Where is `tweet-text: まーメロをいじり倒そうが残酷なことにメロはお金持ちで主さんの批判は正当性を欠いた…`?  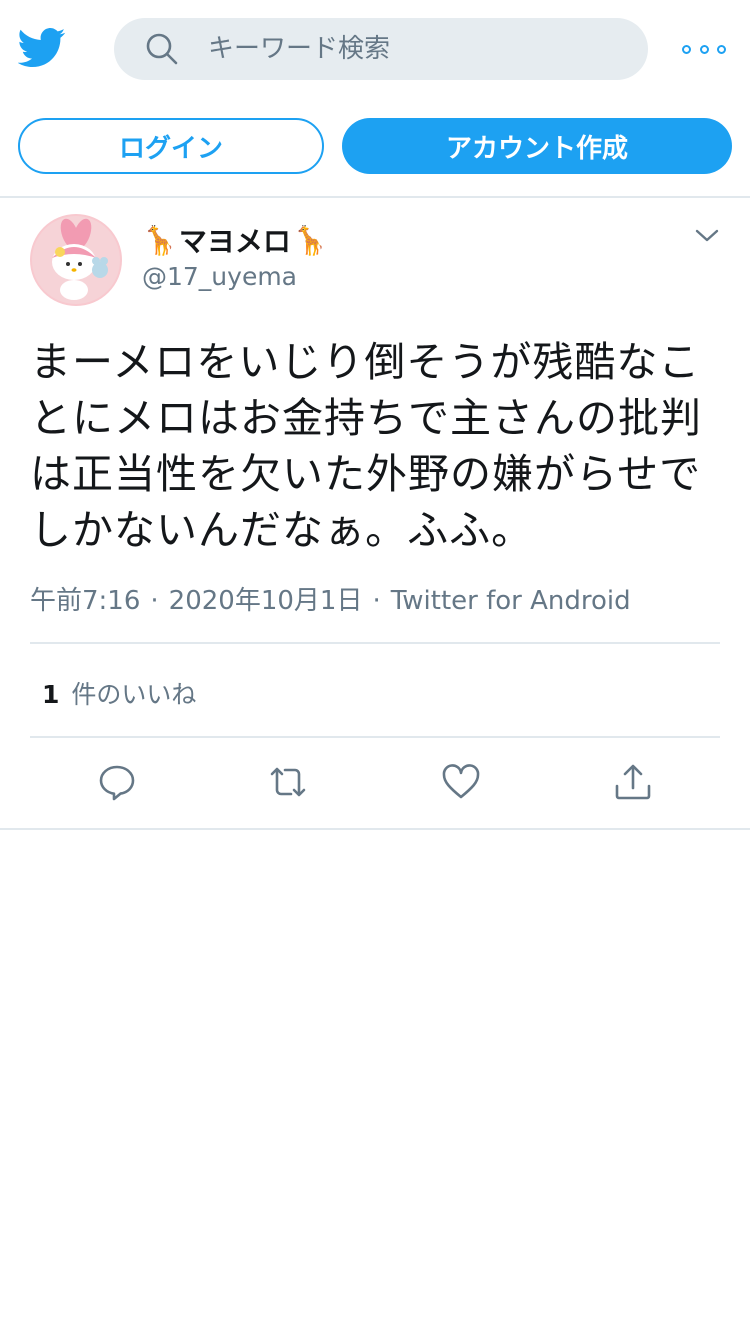 tweet-text: まーメロをいじり倒そうが残酷なことにメロはお金持ちで主さんの批判は正当性を欠いた… is located at coordinates (366, 446).